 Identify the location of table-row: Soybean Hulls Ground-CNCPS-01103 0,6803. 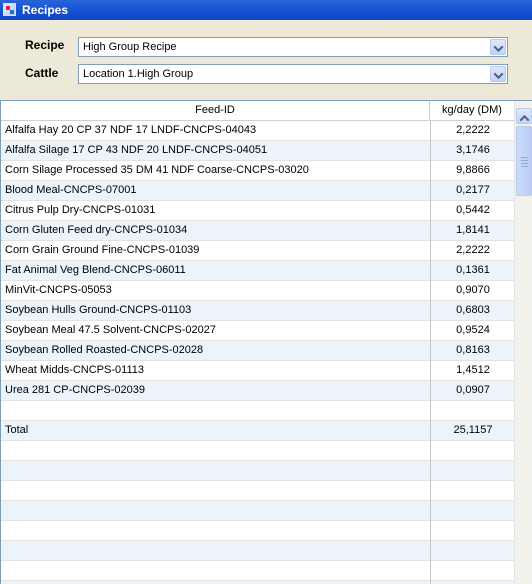
(257, 311).